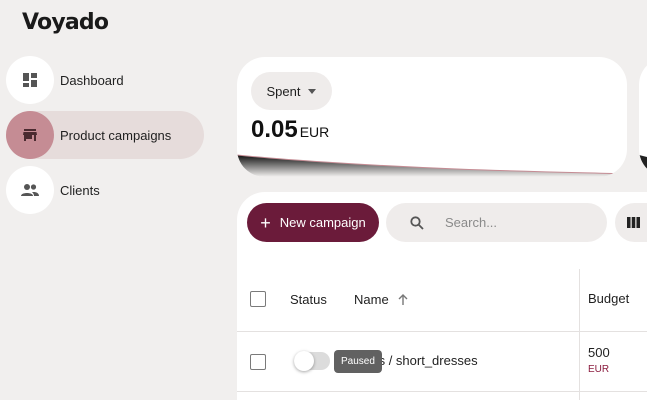  I want to click on metric-sparkline, so click(643, 166).